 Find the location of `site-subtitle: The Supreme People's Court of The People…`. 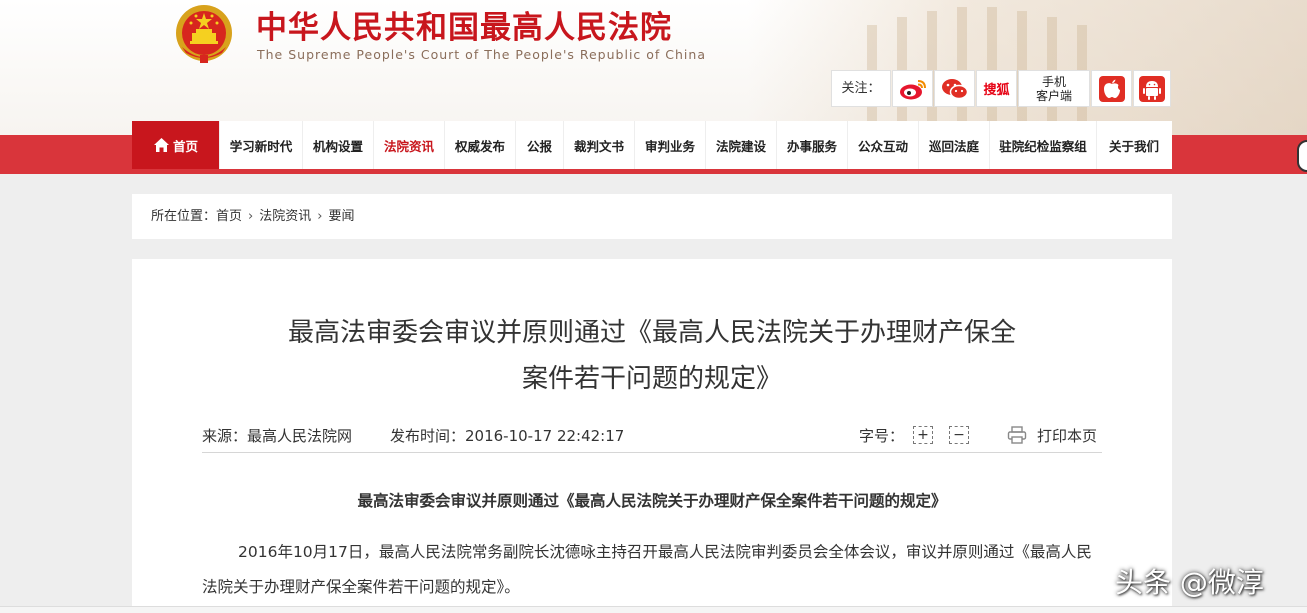

site-subtitle: The Supreme People's Court of The People… is located at coordinates (481, 54).